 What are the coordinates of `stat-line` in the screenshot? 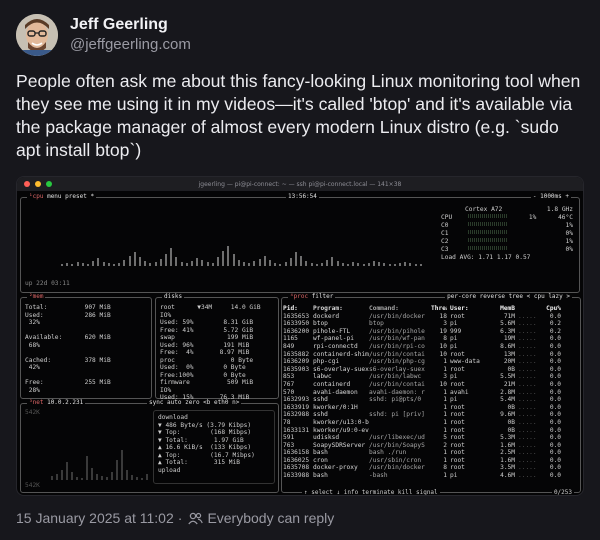 It's located at (87, 353).